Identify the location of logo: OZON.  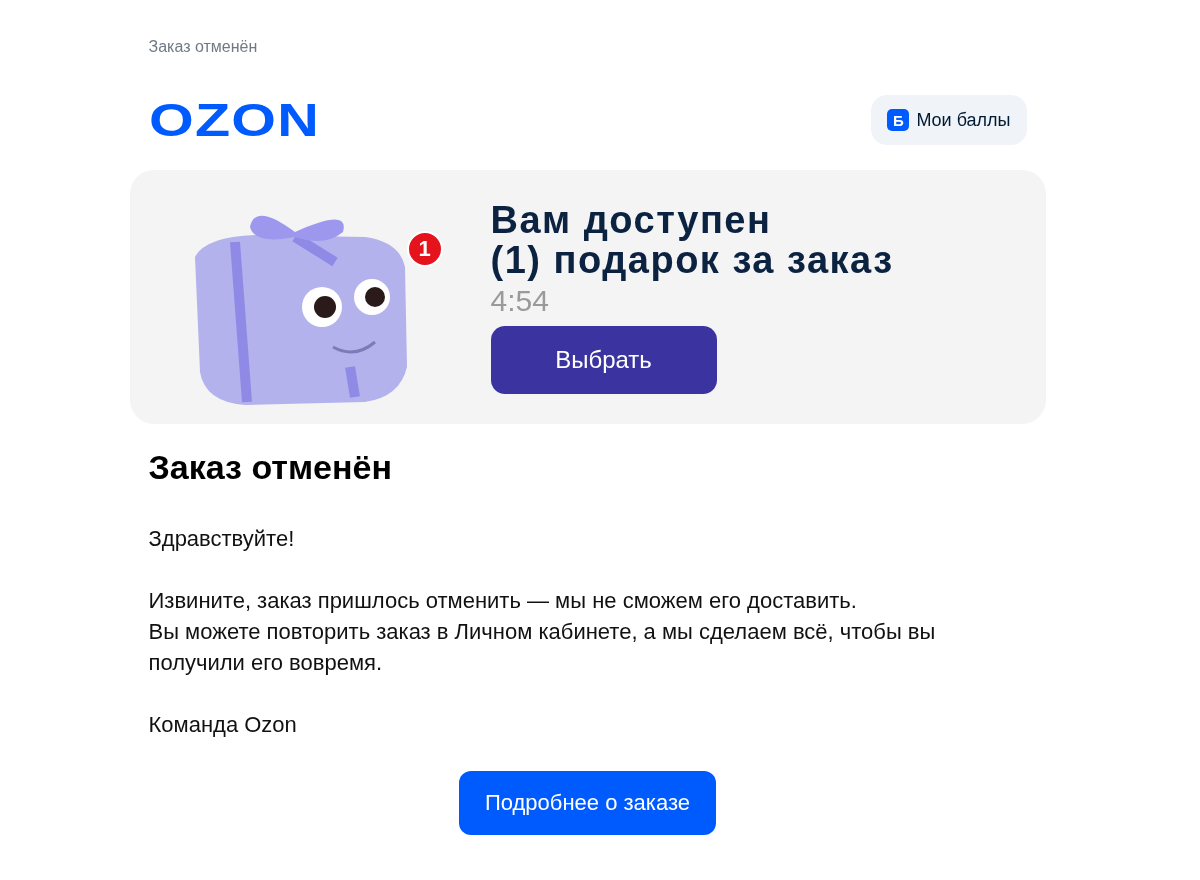
(234, 120).